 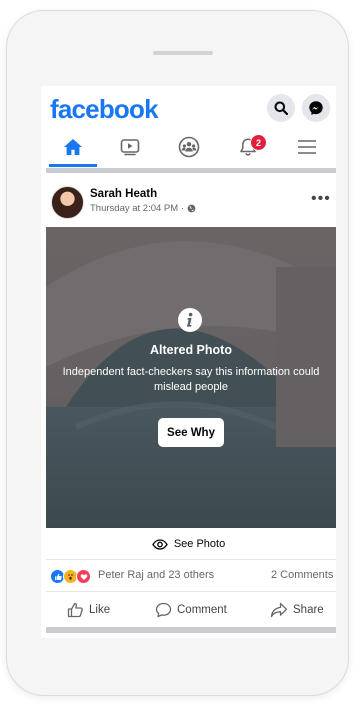 What do you see at coordinates (321, 199) in the screenshot?
I see `more-options-button: •••` at bounding box center [321, 199].